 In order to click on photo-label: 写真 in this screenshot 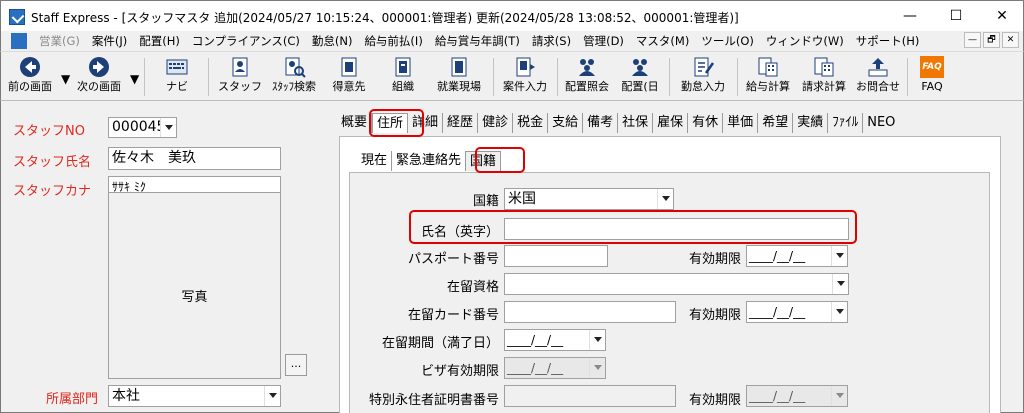, I will do `click(194, 297)`.